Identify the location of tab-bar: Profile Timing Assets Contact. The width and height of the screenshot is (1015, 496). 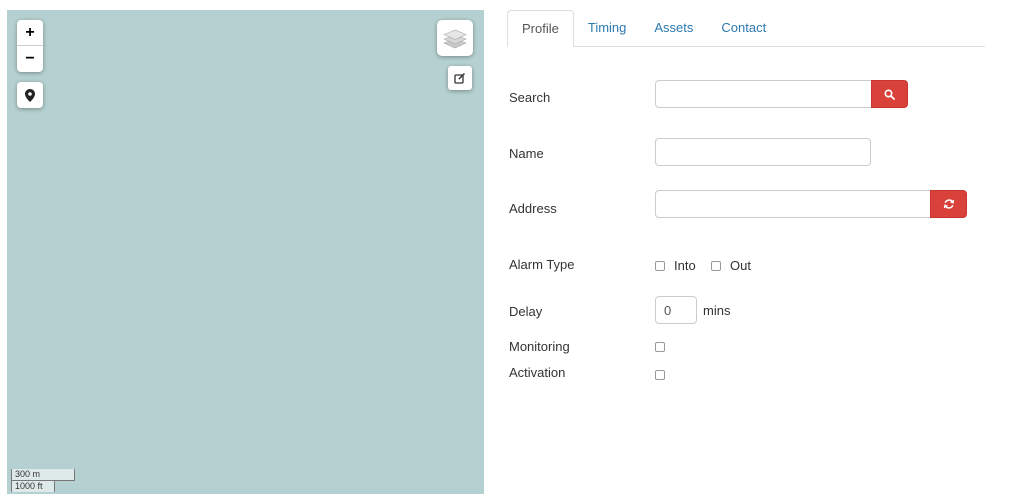
(746, 28).